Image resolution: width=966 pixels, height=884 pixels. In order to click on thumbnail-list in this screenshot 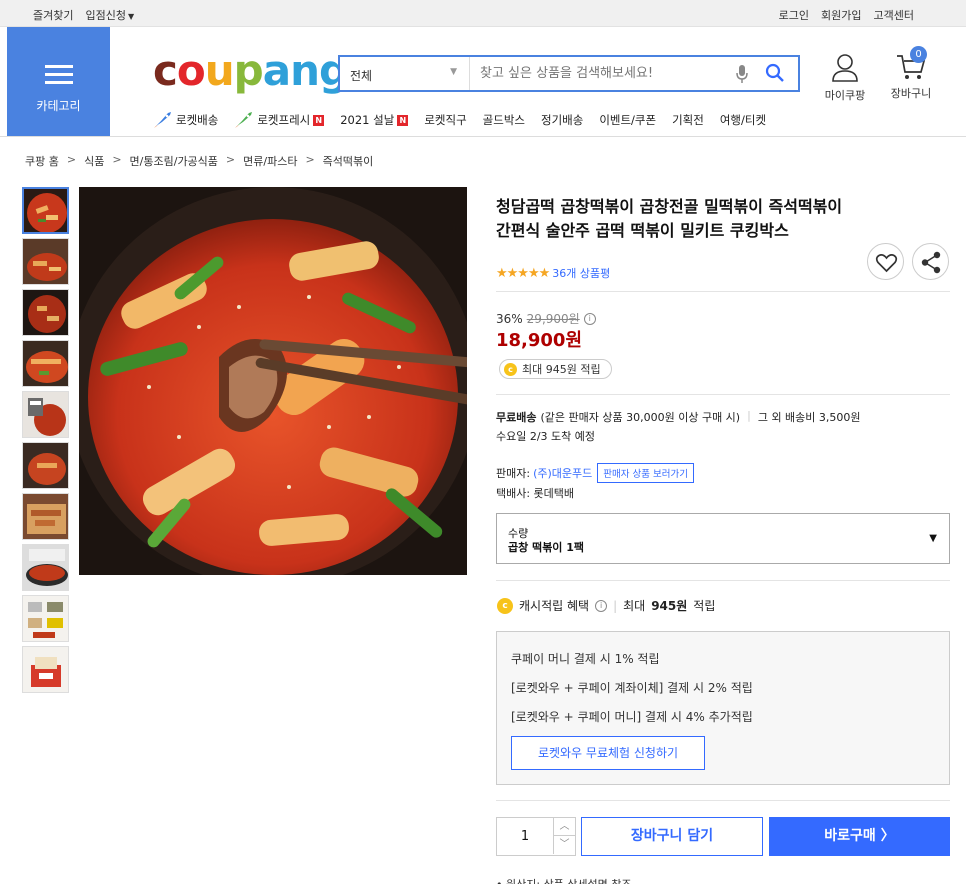, I will do `click(45, 442)`.